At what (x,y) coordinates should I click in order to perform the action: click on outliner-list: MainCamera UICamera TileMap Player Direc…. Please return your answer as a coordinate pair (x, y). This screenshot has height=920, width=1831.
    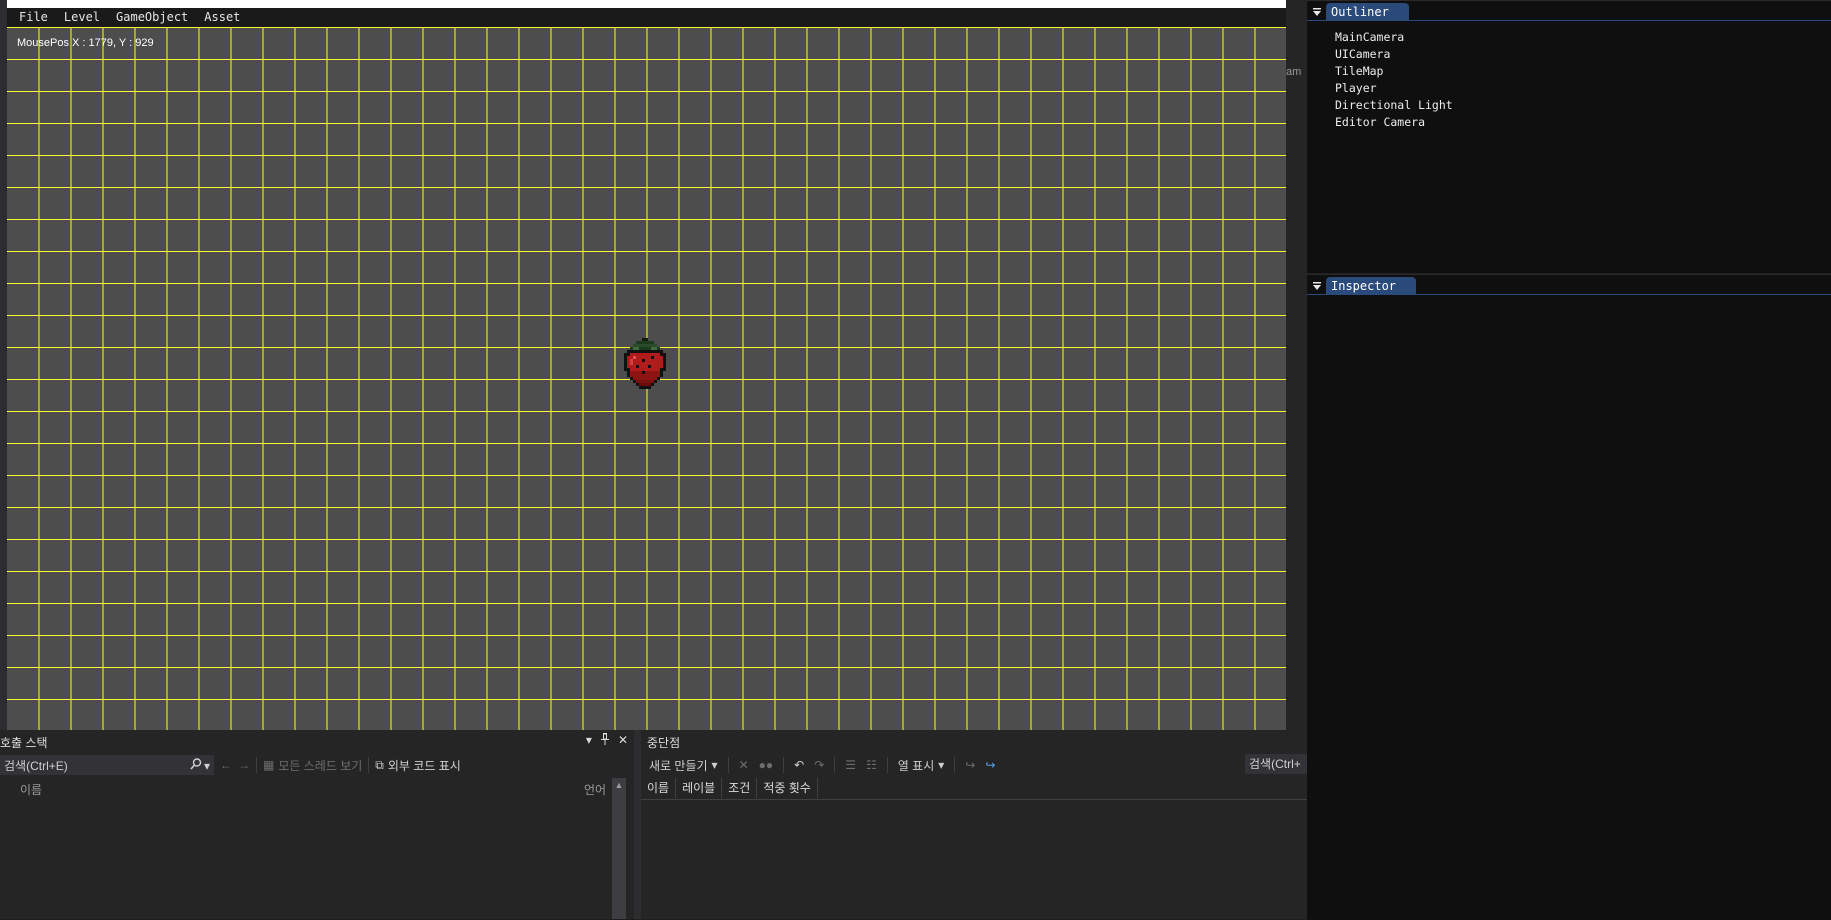
    Looking at the image, I should click on (1583, 80).